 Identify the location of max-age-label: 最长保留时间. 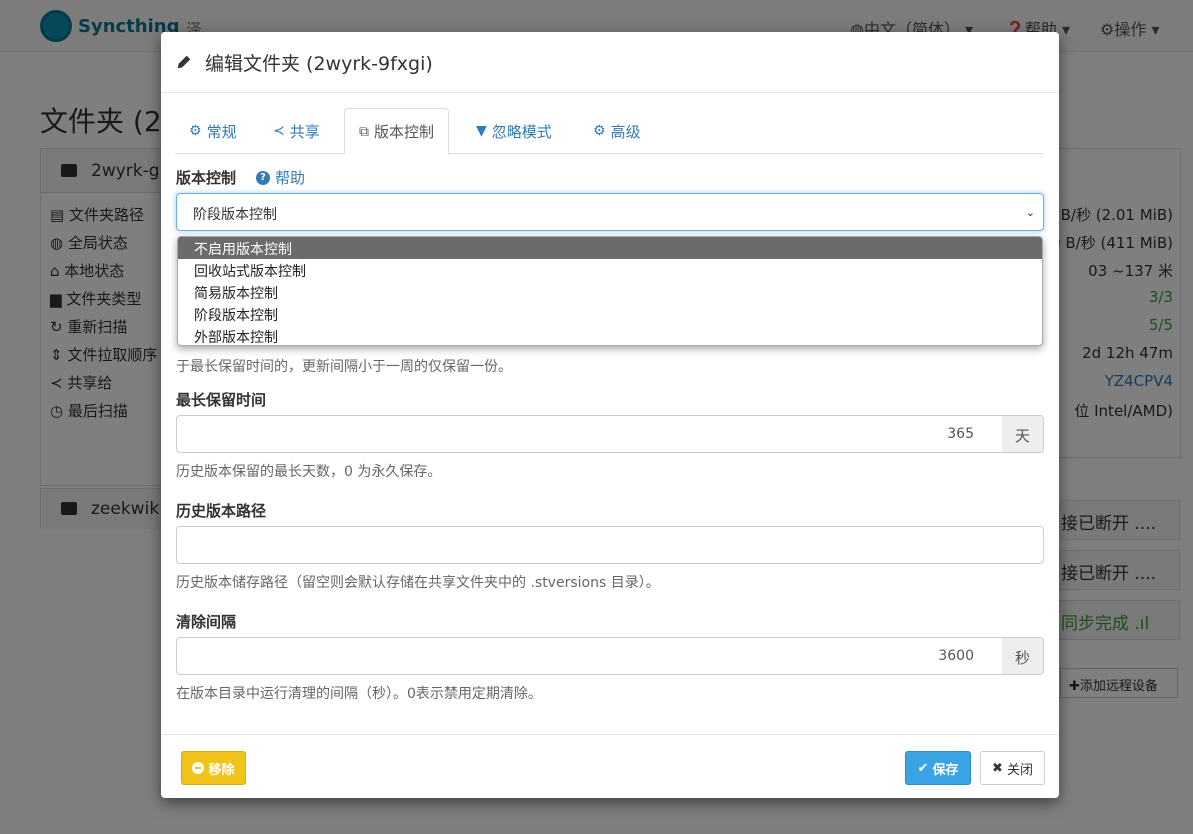
(221, 400).